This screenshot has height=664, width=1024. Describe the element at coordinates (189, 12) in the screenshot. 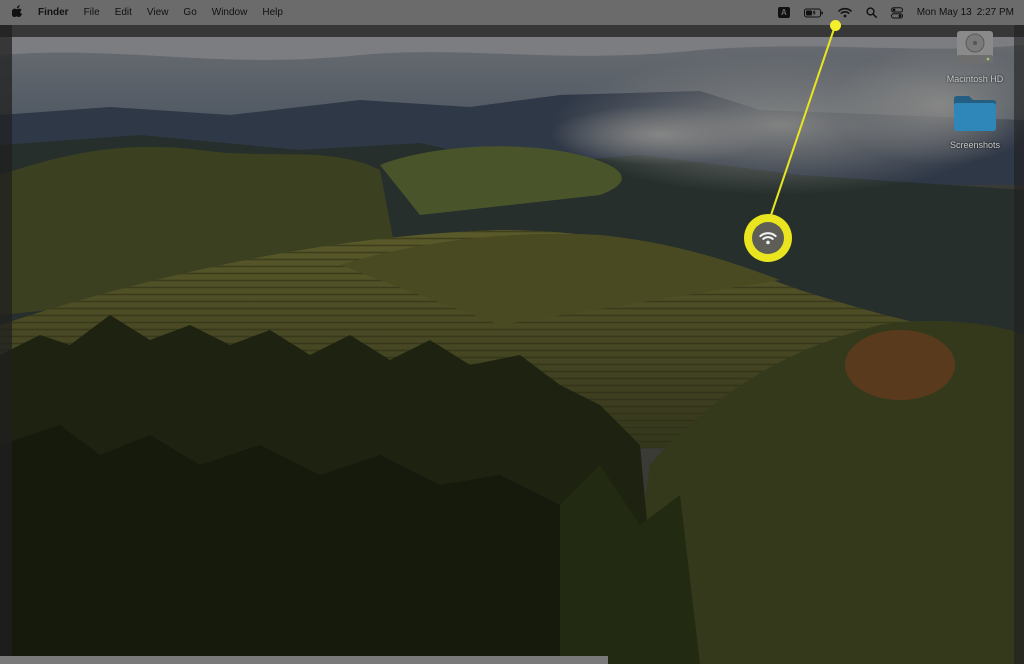

I see `menu-go: Go` at that location.